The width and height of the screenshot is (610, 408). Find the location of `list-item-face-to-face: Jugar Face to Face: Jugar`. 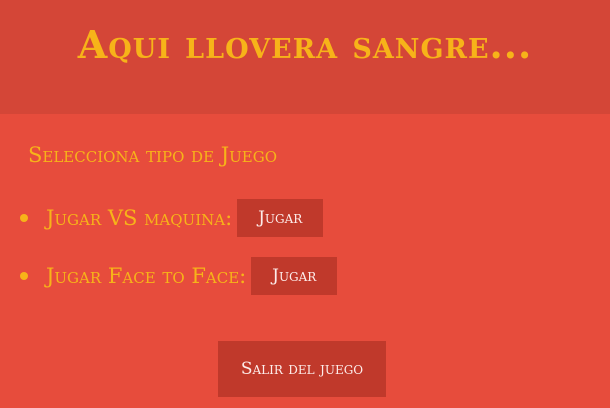

list-item-face-to-face: Jugar Face to Face: Jugar is located at coordinates (179, 276).